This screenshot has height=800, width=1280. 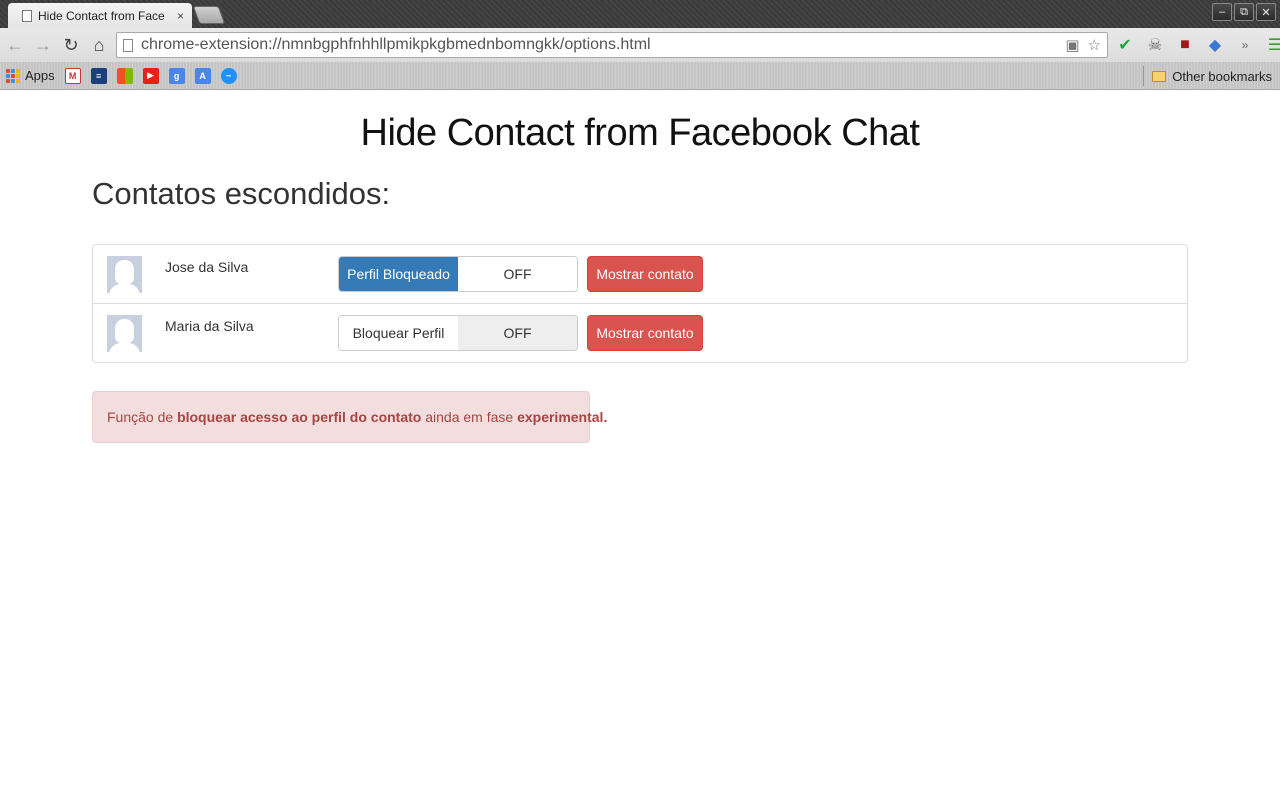 What do you see at coordinates (241, 193) in the screenshot?
I see `section-title: Contatos escondidos:` at bounding box center [241, 193].